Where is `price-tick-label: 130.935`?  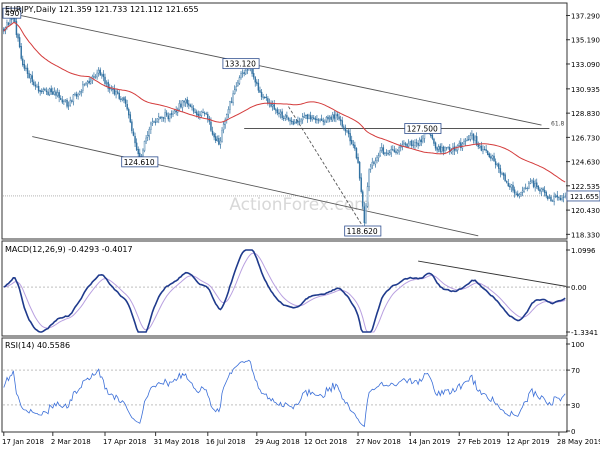
price-tick-label: 130.935 is located at coordinates (585, 90).